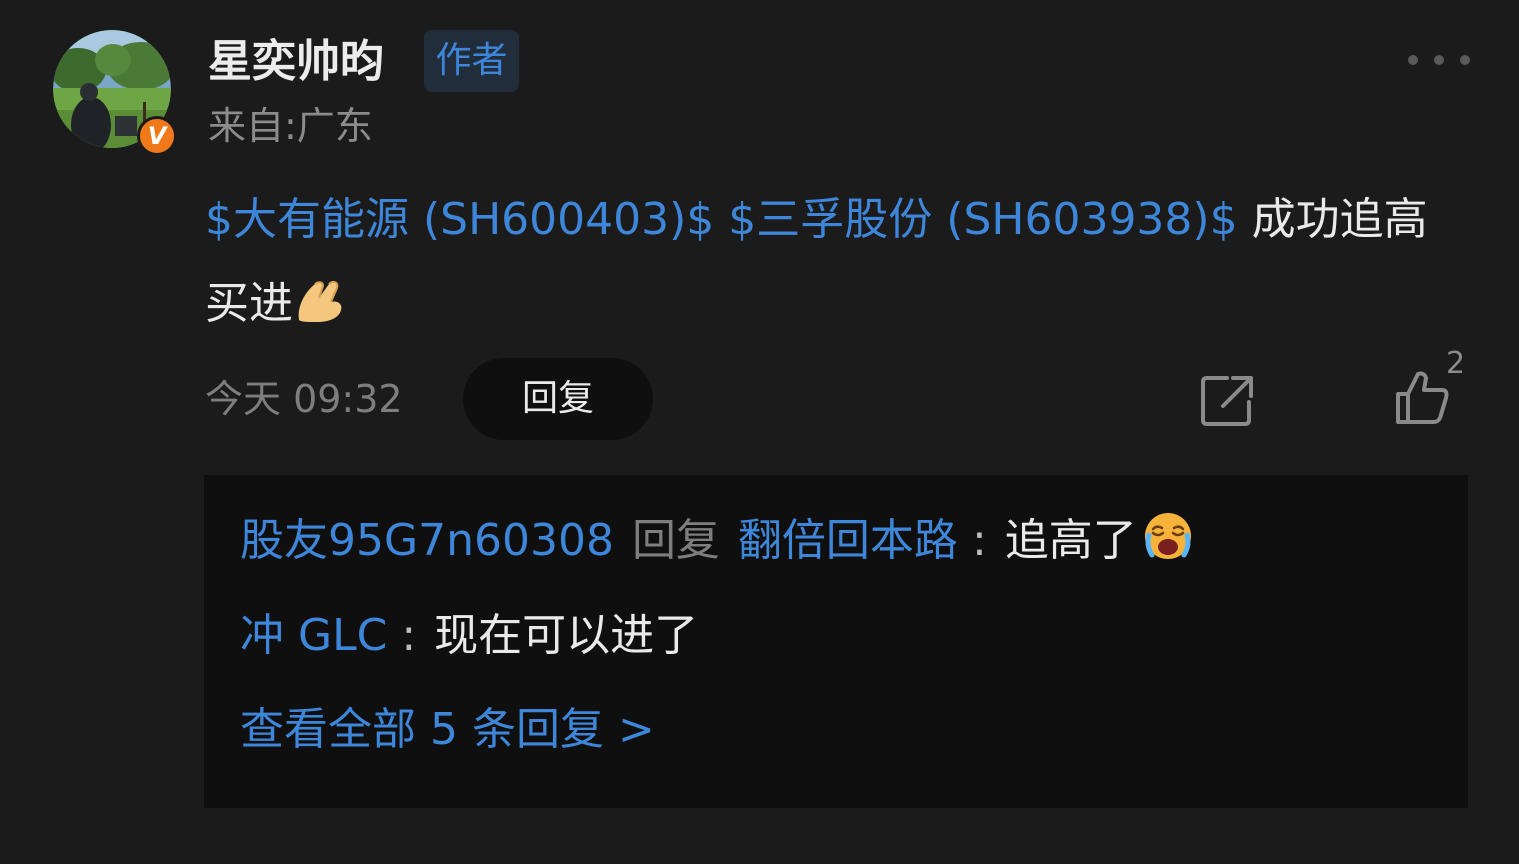 Image resolution: width=1519 pixels, height=864 pixels. I want to click on view-all-replies-link: 查看全部 5 条回复 >, so click(447, 730).